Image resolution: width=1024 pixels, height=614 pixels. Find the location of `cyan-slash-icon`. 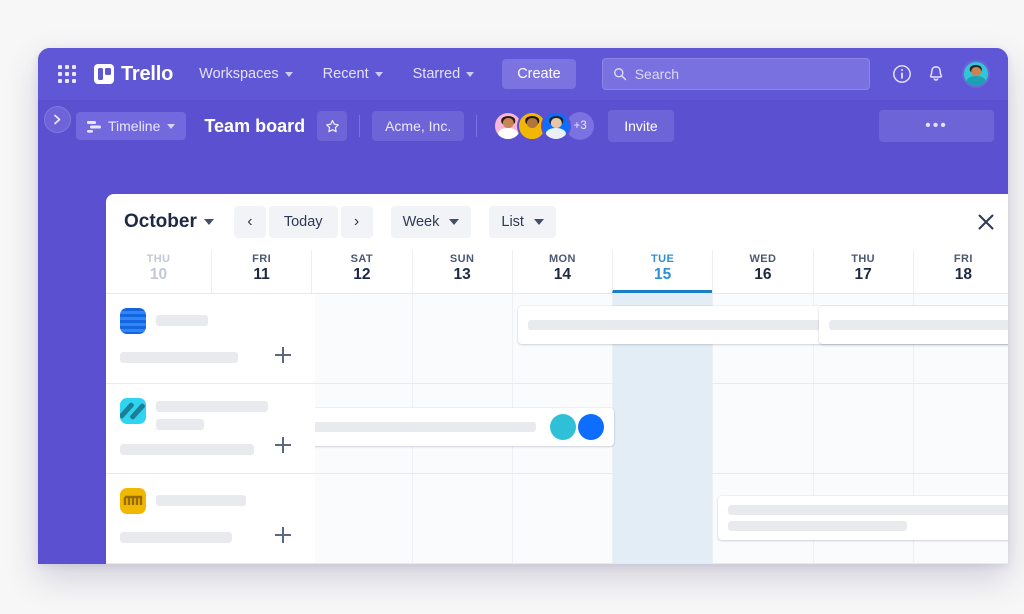

cyan-slash-icon is located at coordinates (133, 411).